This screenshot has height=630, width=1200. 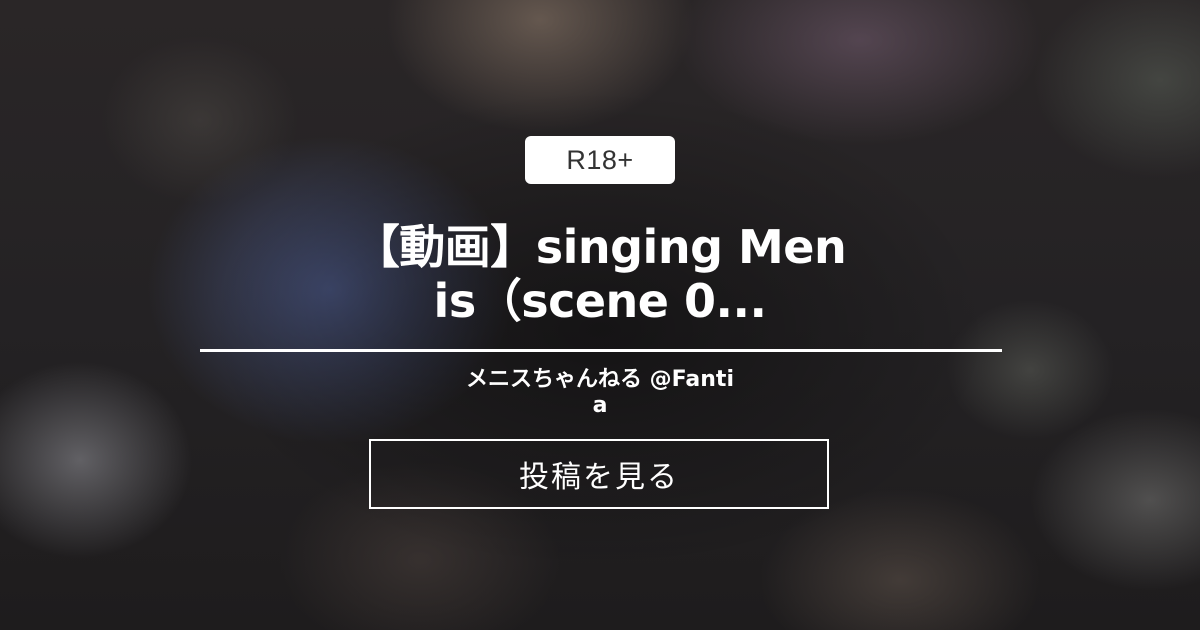 What do you see at coordinates (600, 405) in the screenshot?
I see `author-name-line: a` at bounding box center [600, 405].